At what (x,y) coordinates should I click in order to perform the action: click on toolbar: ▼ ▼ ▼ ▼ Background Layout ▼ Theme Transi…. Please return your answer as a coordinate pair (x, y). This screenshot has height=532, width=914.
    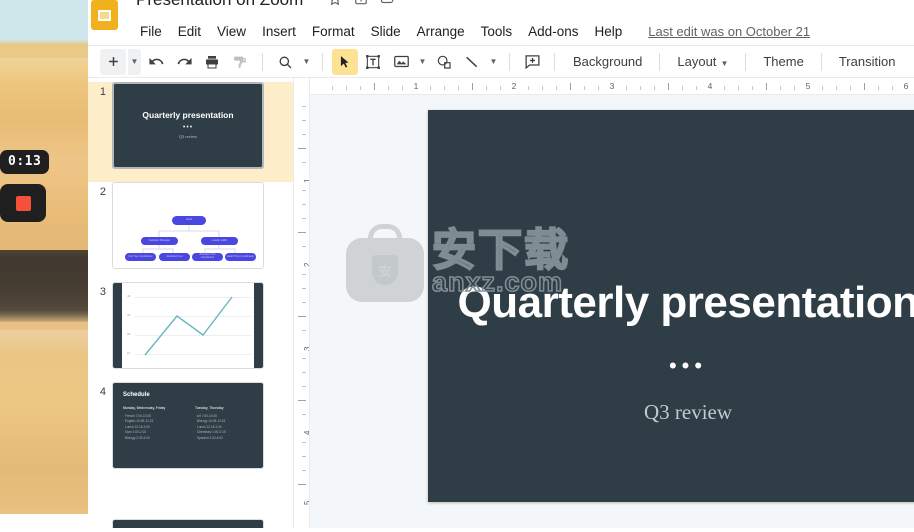
    Looking at the image, I should click on (501, 62).